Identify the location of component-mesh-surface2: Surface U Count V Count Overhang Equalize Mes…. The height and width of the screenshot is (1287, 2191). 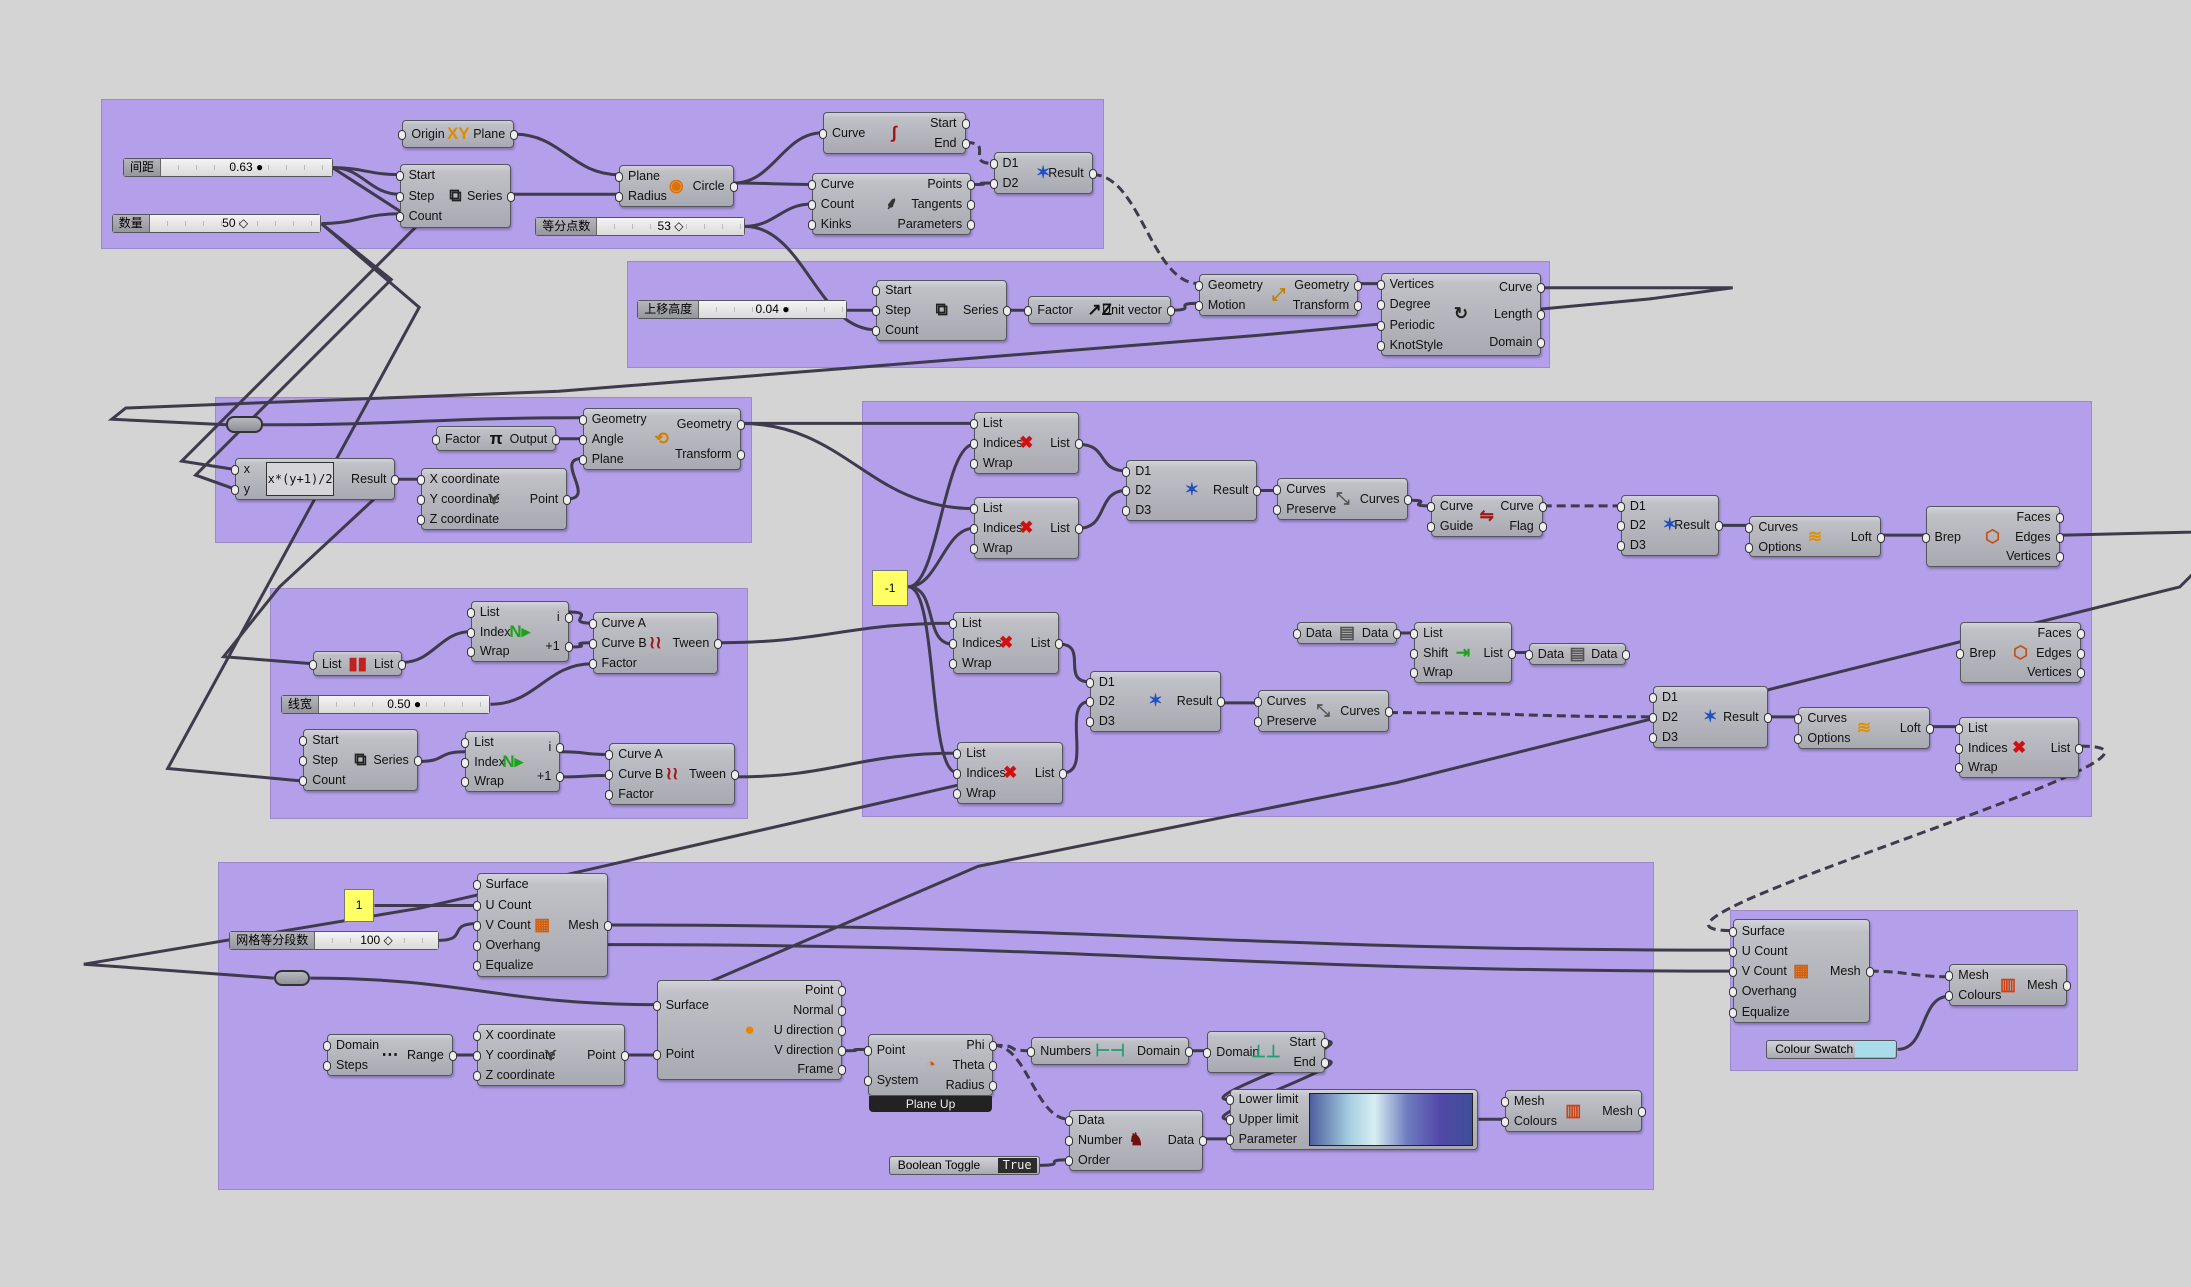
(1800, 971).